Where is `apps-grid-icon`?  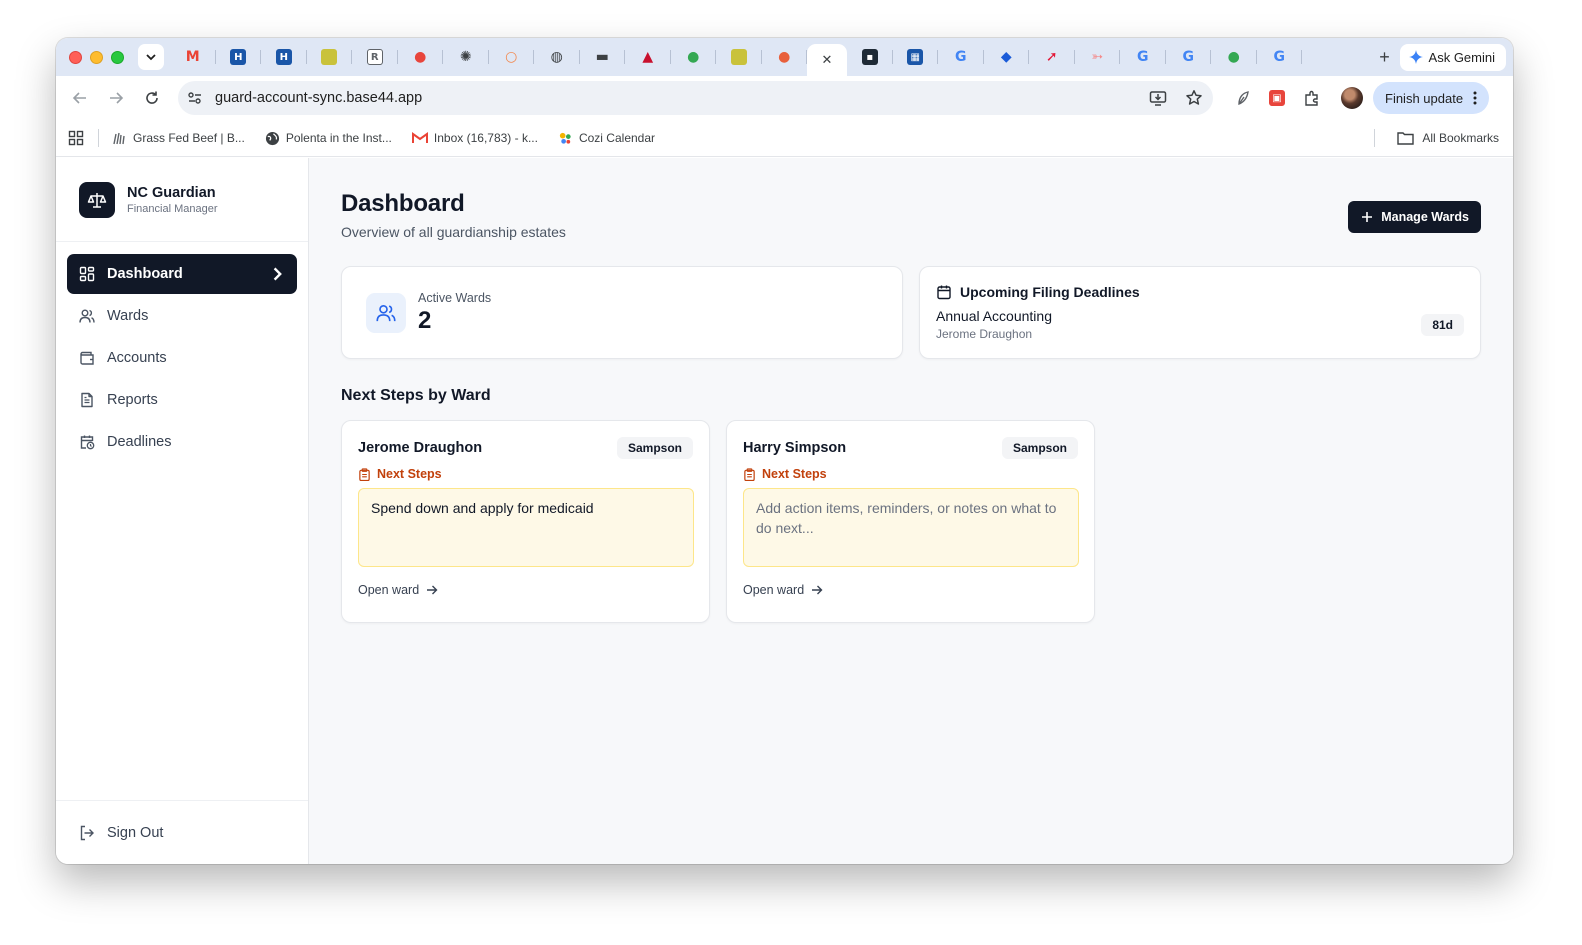
apps-grid-icon is located at coordinates (76, 138).